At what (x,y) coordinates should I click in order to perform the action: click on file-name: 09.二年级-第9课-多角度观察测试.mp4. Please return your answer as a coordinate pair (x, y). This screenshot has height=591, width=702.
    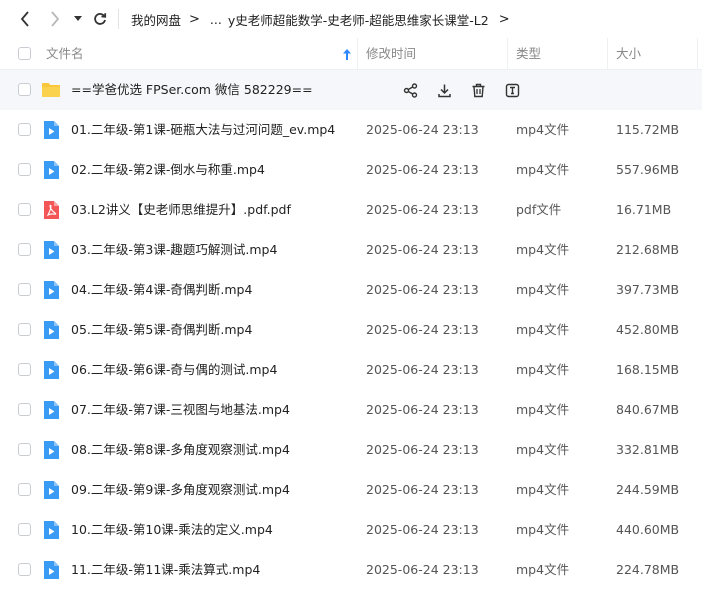
    Looking at the image, I should click on (180, 490).